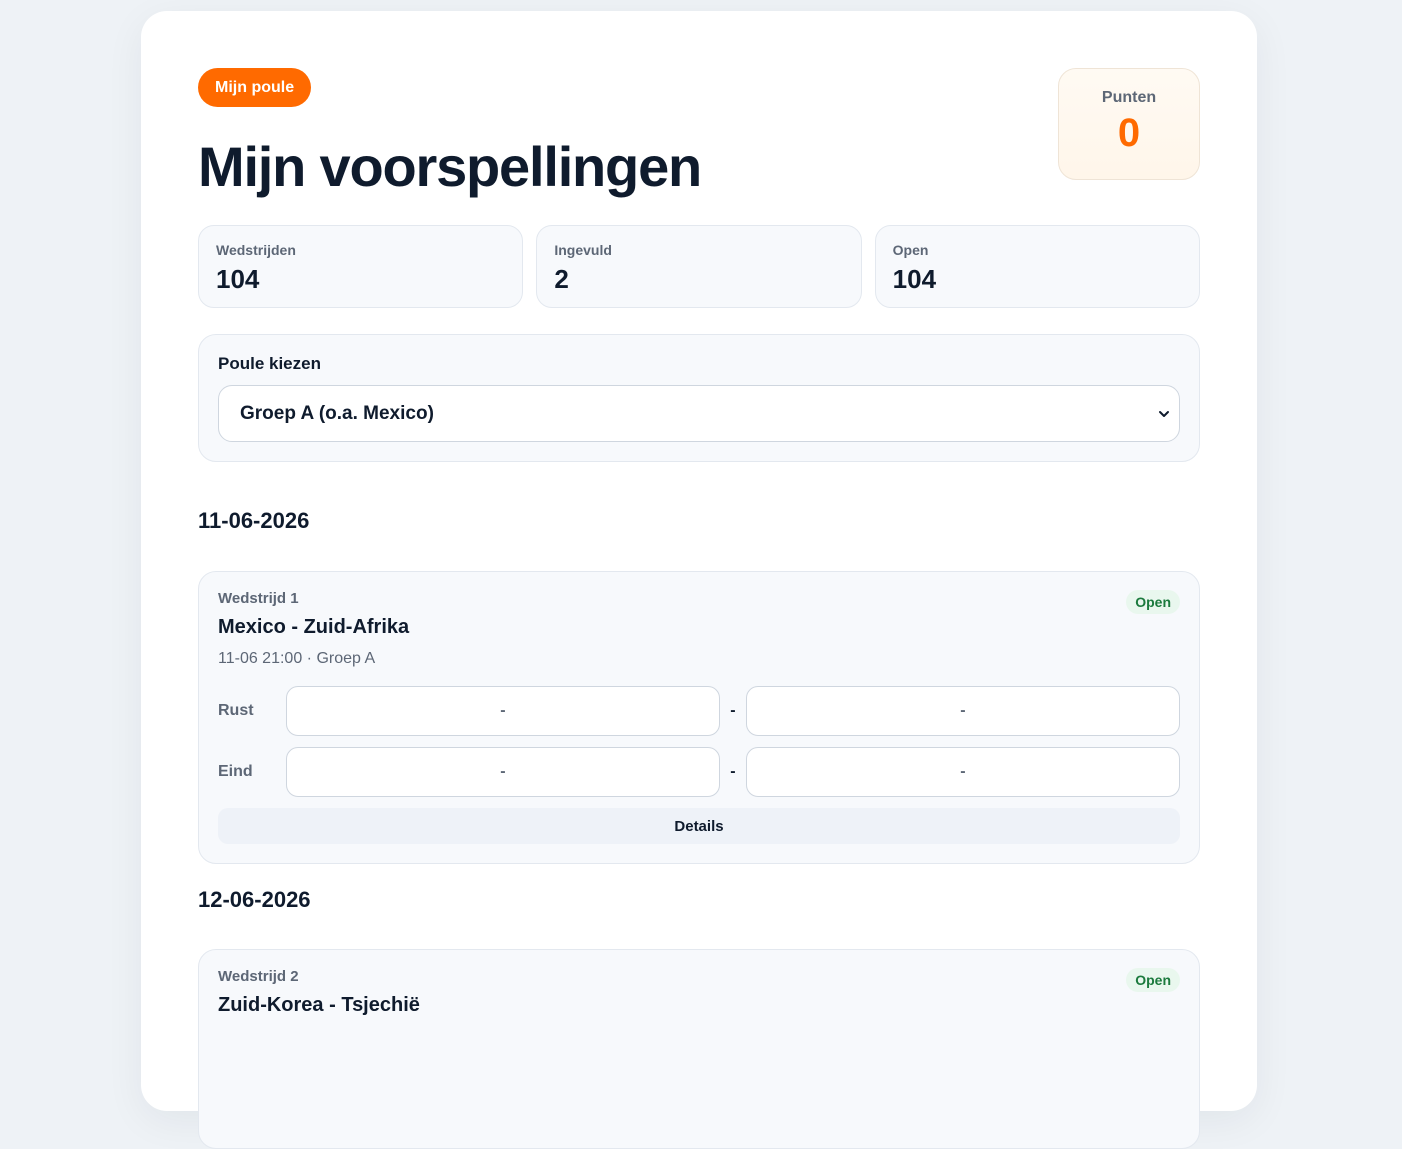 Image resolution: width=1402 pixels, height=1149 pixels. I want to click on stat-label: Open, so click(910, 250).